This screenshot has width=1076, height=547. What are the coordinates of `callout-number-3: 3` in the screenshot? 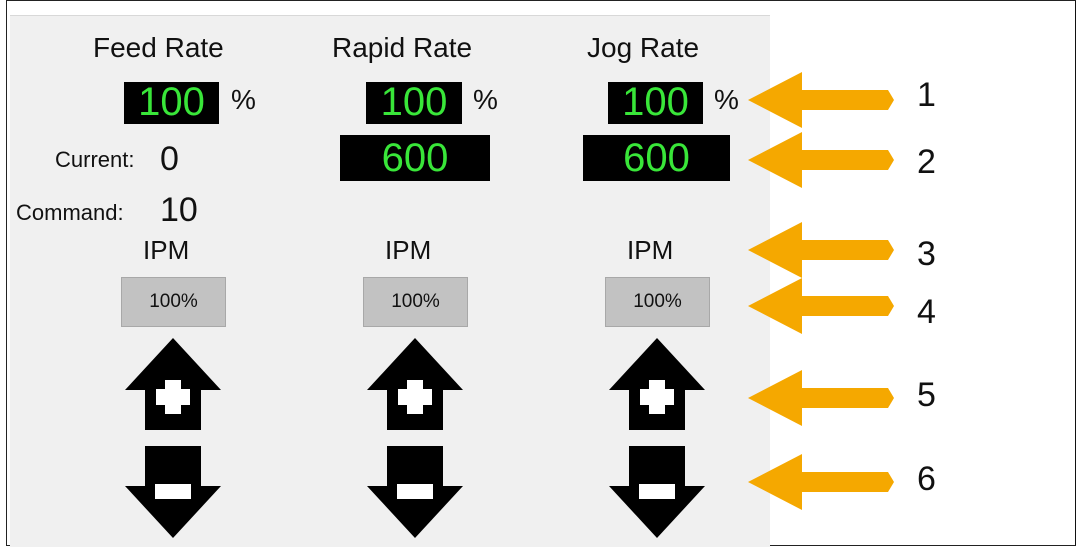 It's located at (926, 254).